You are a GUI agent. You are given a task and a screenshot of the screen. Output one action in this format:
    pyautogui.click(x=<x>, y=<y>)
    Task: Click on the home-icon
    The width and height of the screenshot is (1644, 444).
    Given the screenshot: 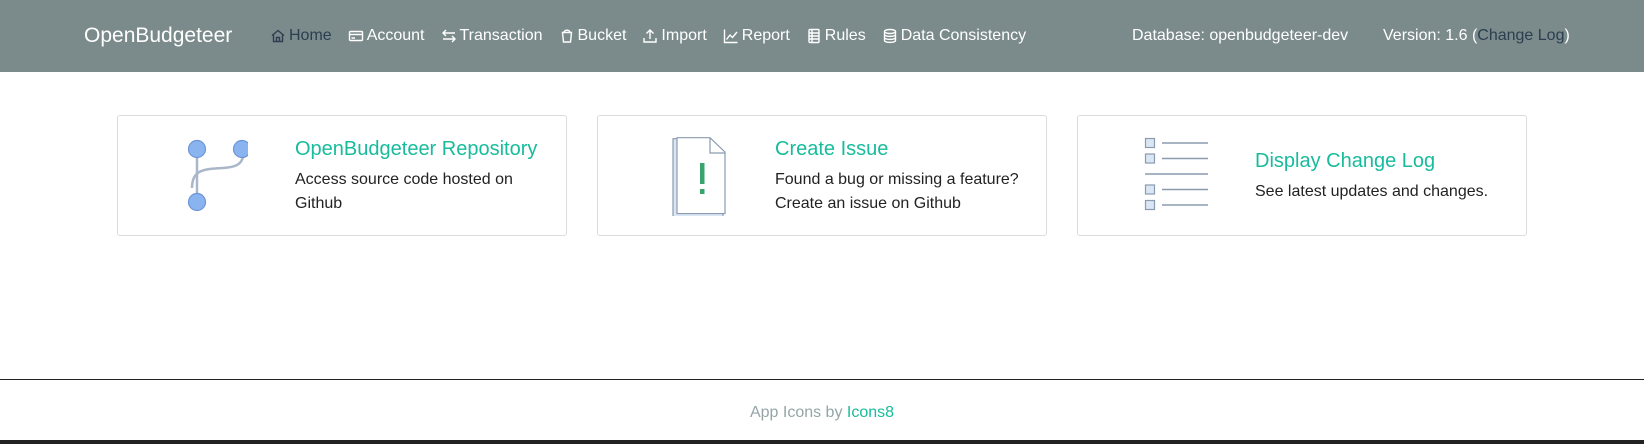 What is the action you would take?
    pyautogui.click(x=279, y=36)
    